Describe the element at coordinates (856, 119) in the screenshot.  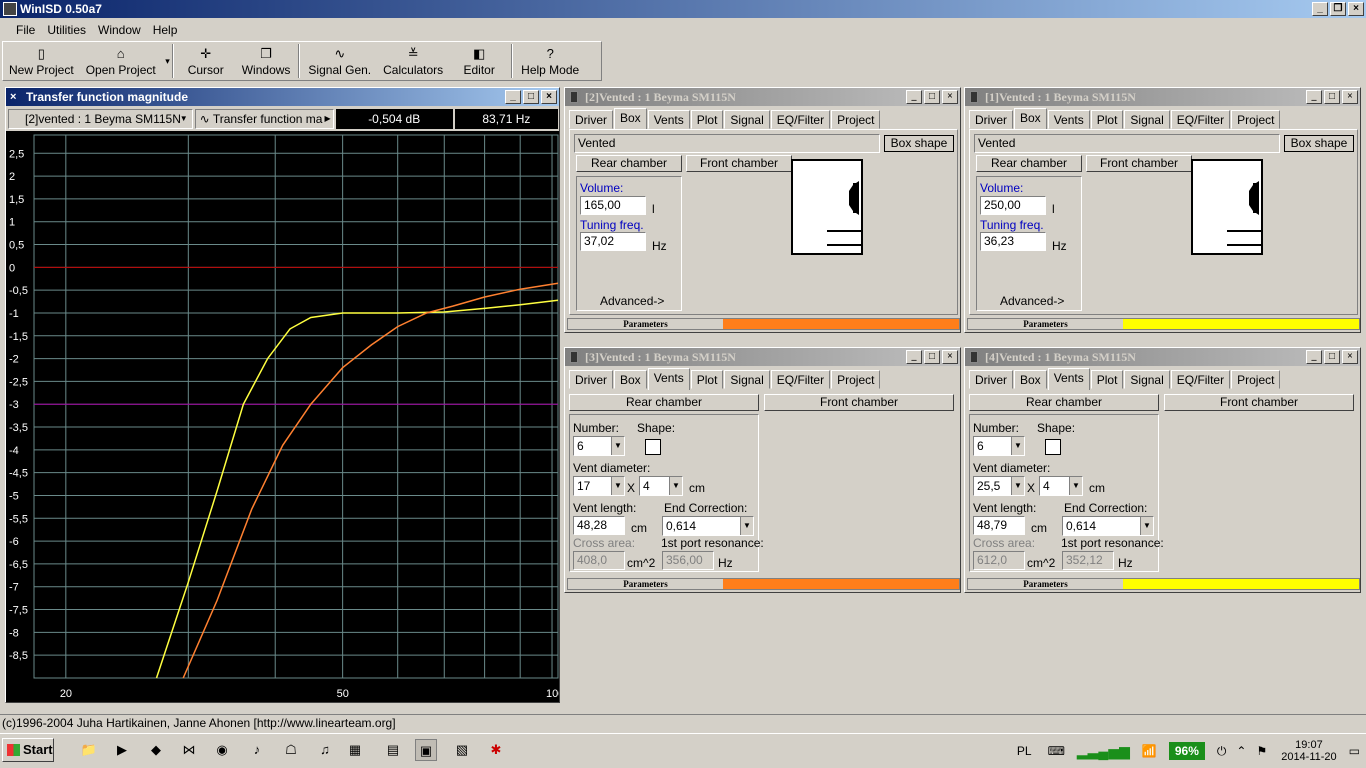
I see `box-window-1-tab-project: Project` at that location.